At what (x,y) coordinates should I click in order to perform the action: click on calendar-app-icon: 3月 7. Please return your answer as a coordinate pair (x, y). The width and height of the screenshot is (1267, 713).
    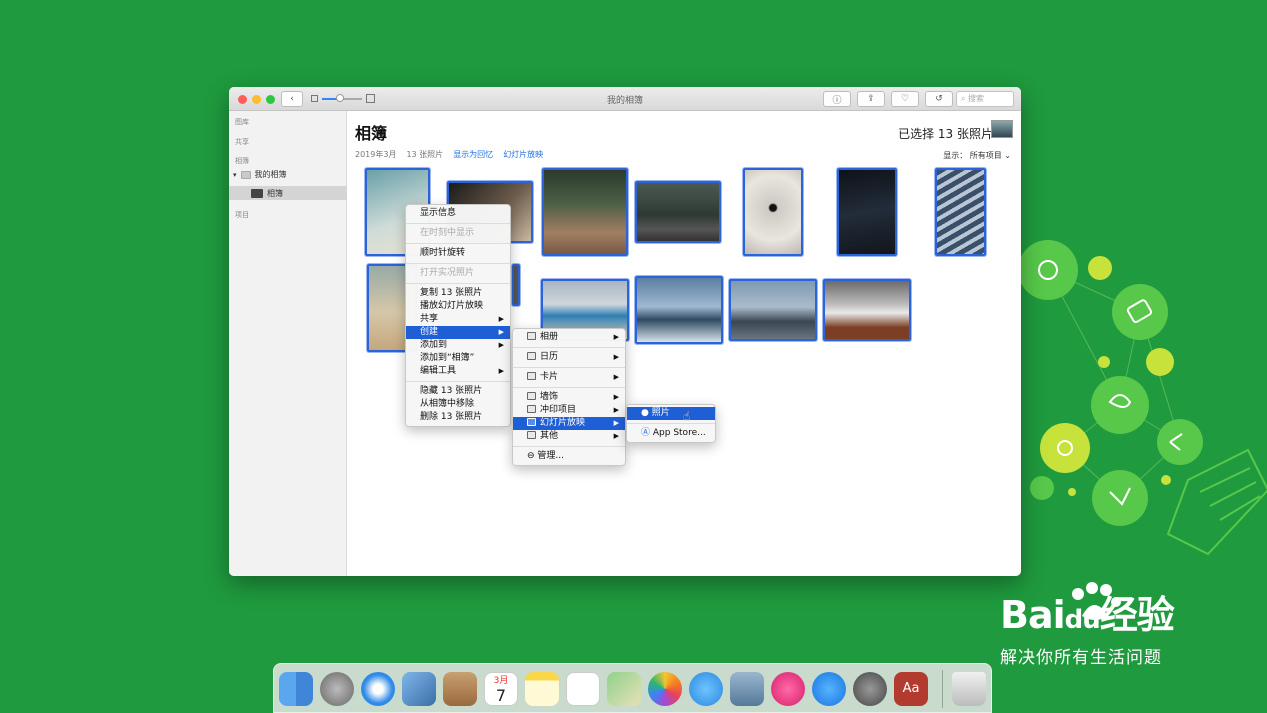
    Looking at the image, I should click on (501, 689).